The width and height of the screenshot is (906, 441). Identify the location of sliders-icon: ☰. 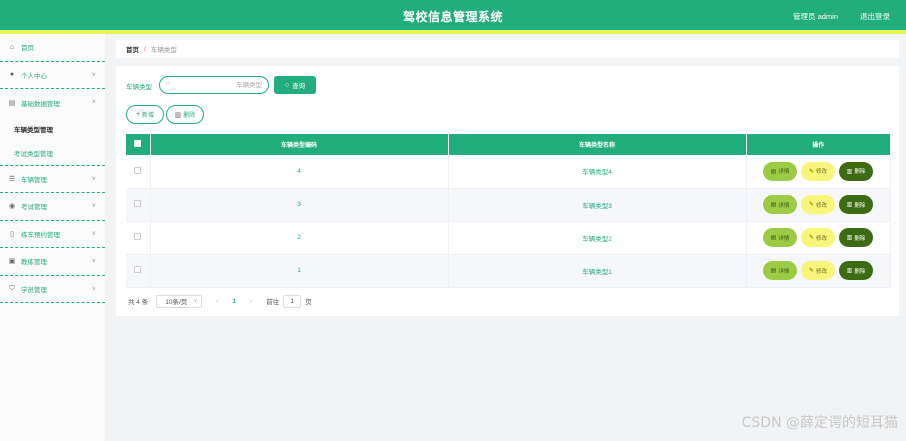
(12, 179).